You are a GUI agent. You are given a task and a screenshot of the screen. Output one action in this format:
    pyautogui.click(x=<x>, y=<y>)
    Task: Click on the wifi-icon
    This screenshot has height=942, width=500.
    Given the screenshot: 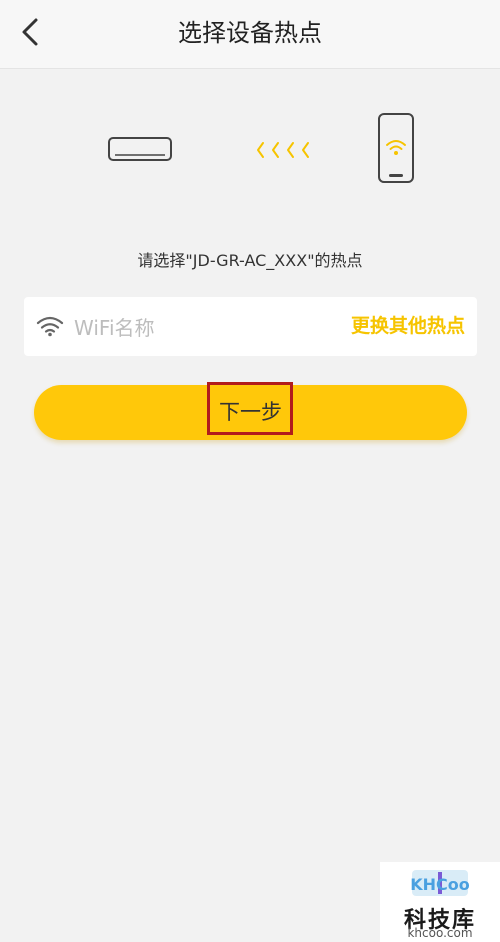 What is the action you would take?
    pyautogui.click(x=50, y=326)
    